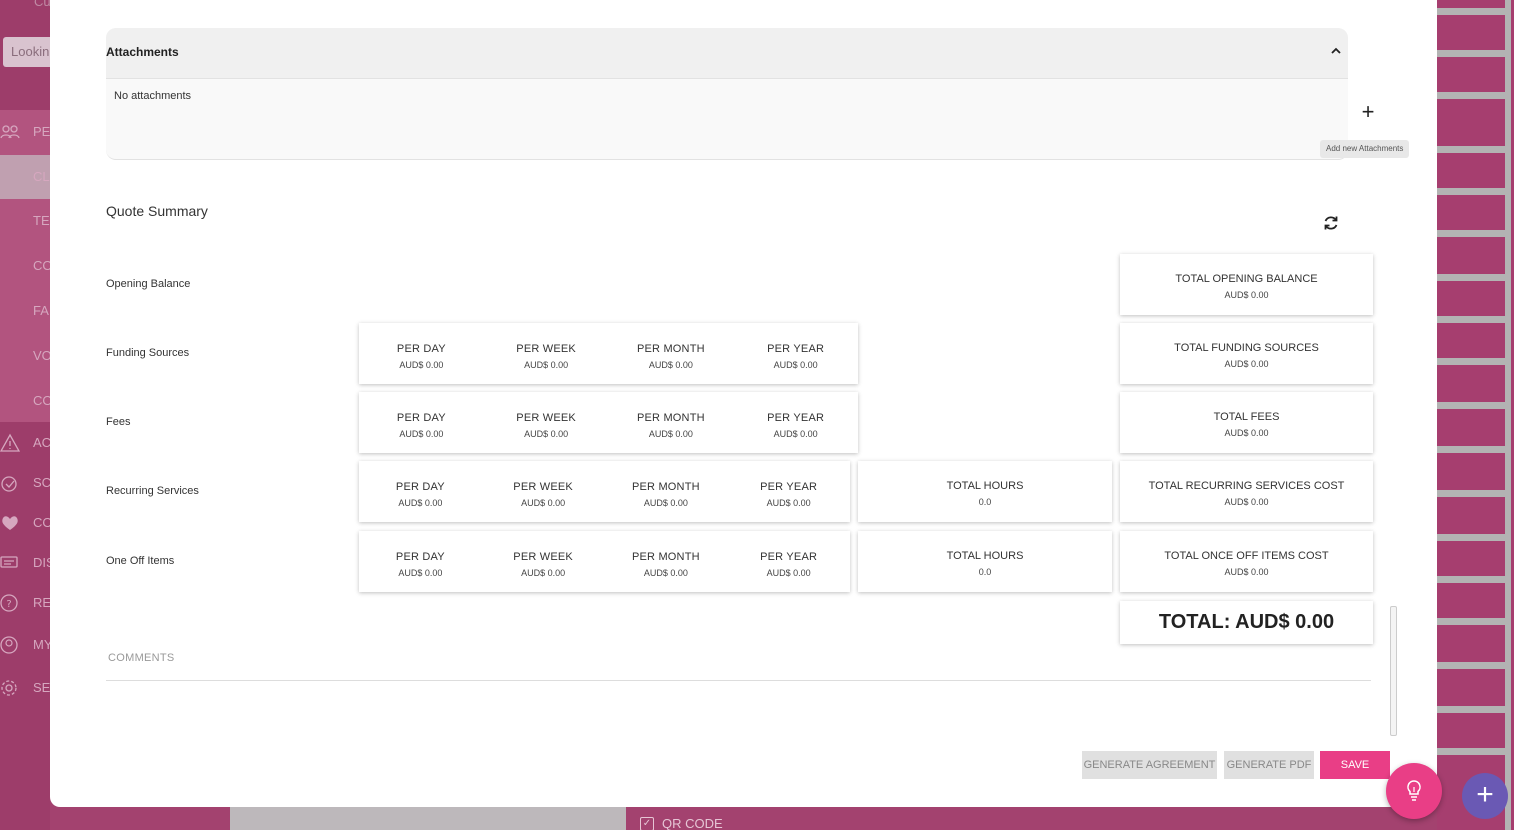 The height and width of the screenshot is (830, 1514). I want to click on background-grey-block, so click(428, 818).